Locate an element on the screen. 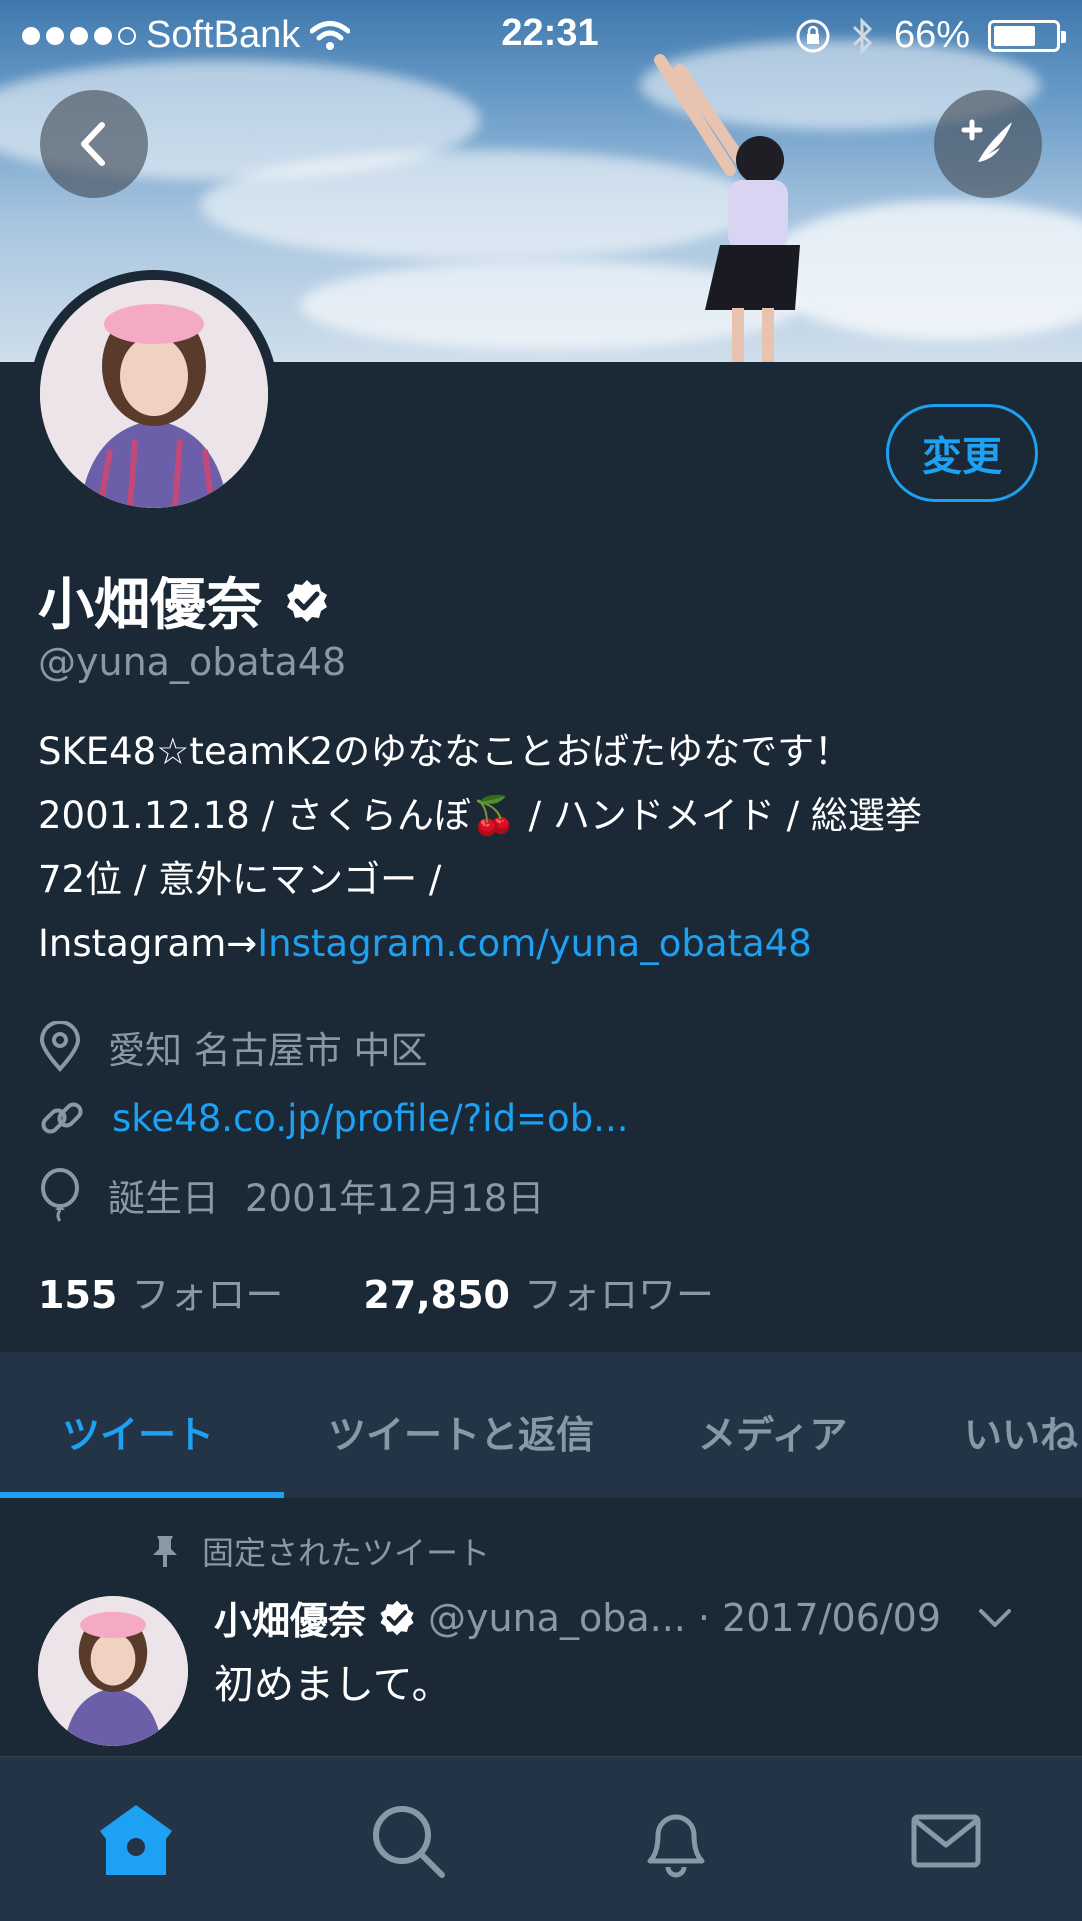 The width and height of the screenshot is (1082, 1921). location-text: 愛知 名古屋市 中区 is located at coordinates (268, 1050).